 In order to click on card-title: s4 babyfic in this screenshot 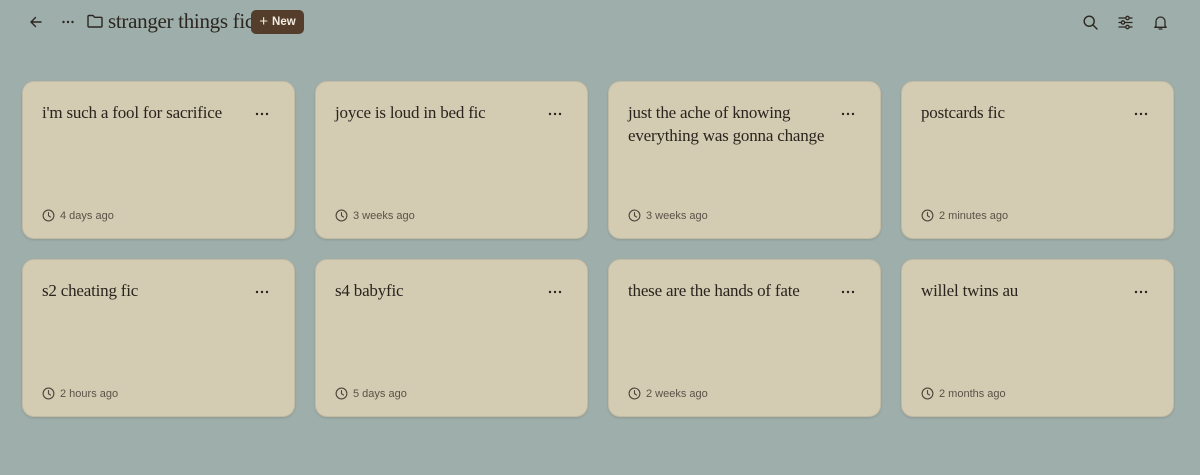, I will do `click(369, 290)`.